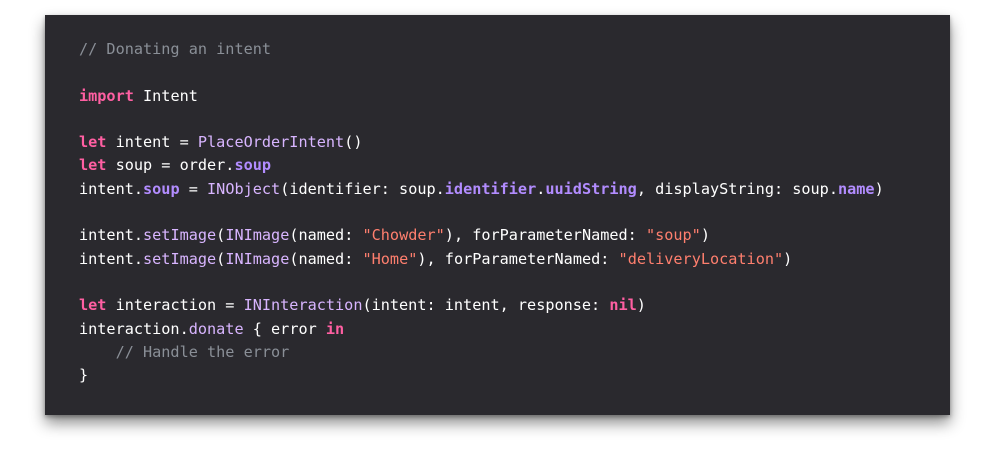 This screenshot has height=449, width=1000. What do you see at coordinates (193, 188) in the screenshot?
I see `code-token-plain: =` at bounding box center [193, 188].